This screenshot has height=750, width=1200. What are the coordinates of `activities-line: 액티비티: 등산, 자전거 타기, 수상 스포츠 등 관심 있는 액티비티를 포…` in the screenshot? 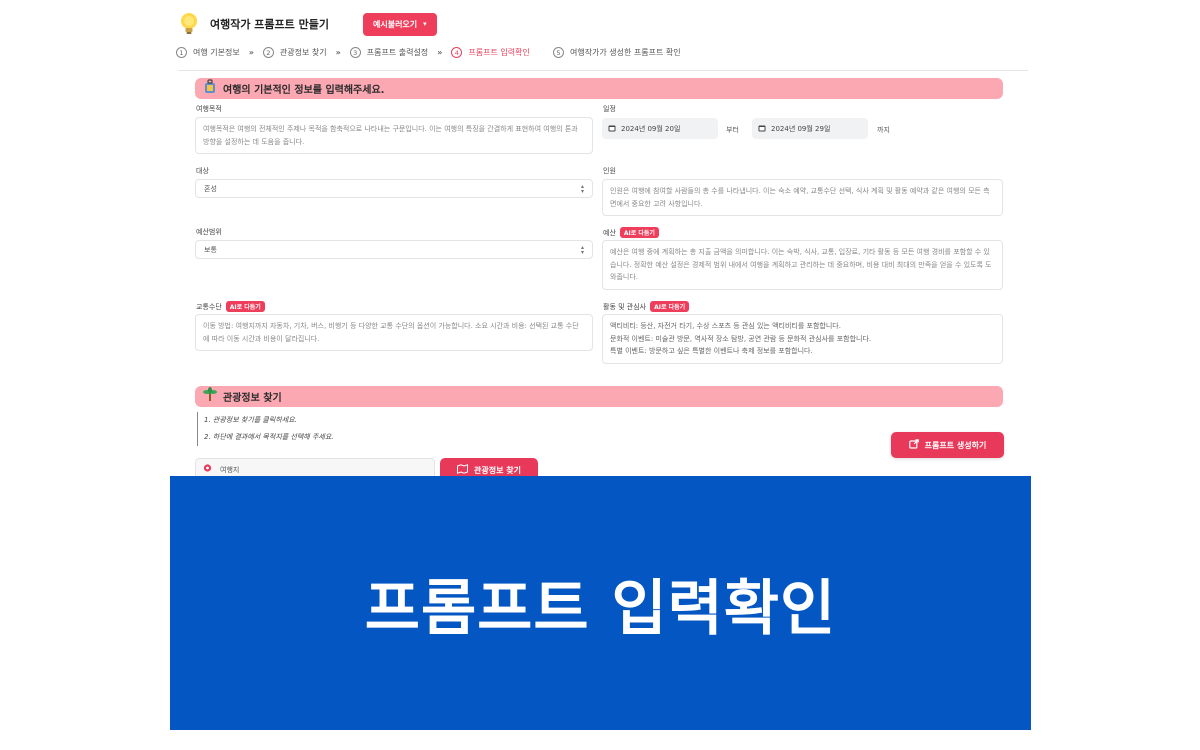 It's located at (725, 326).